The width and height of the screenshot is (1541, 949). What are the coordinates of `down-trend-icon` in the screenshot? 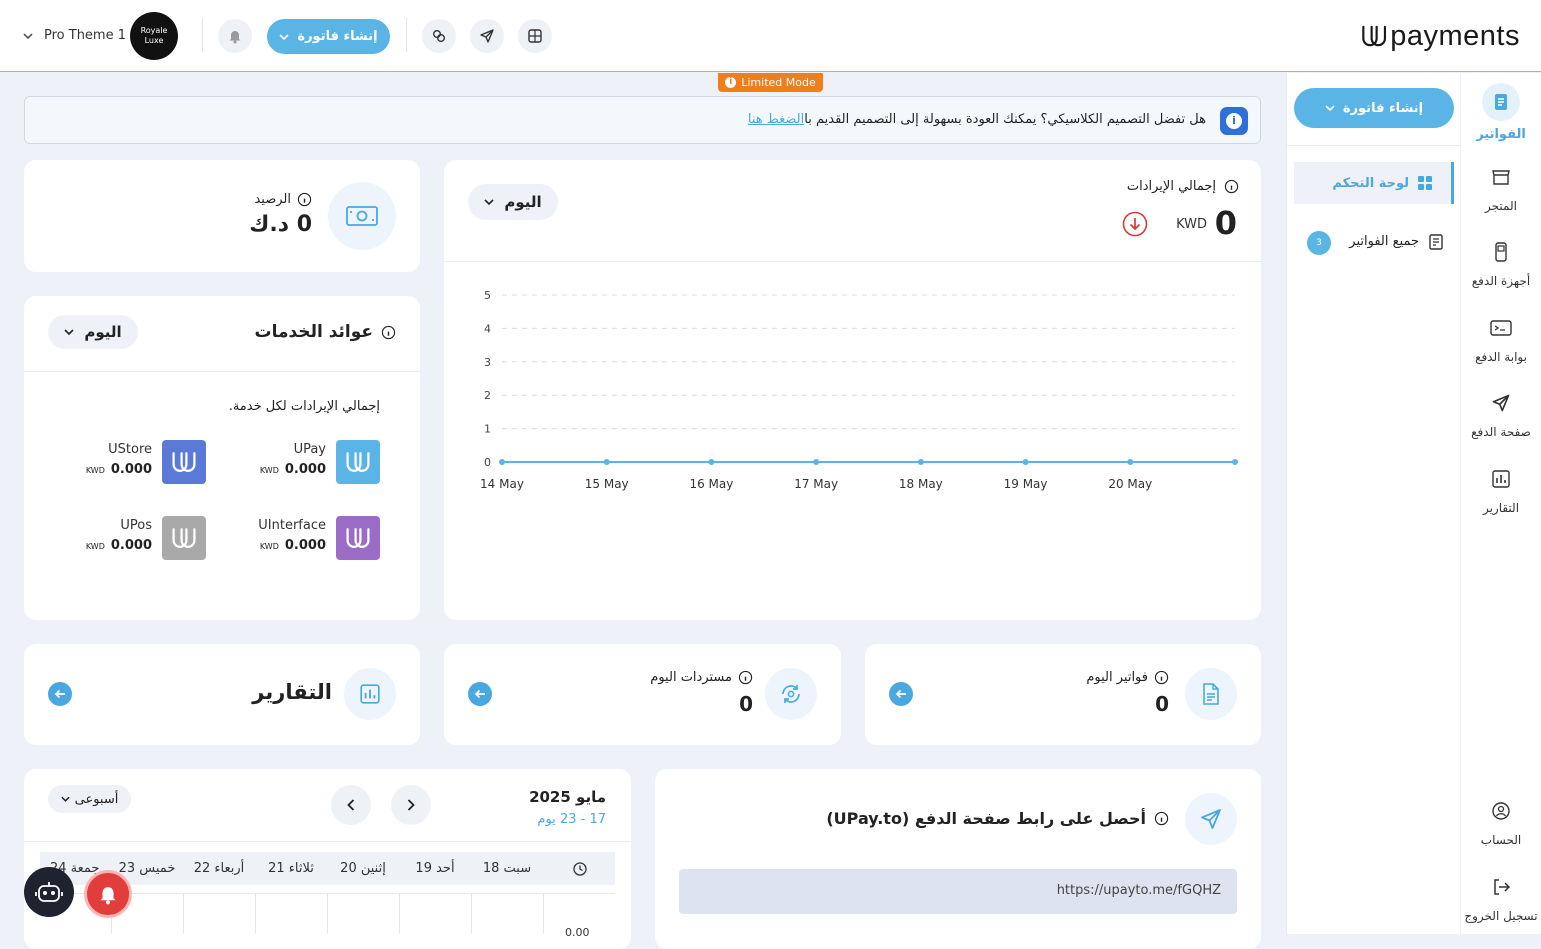 It's located at (1135, 224).